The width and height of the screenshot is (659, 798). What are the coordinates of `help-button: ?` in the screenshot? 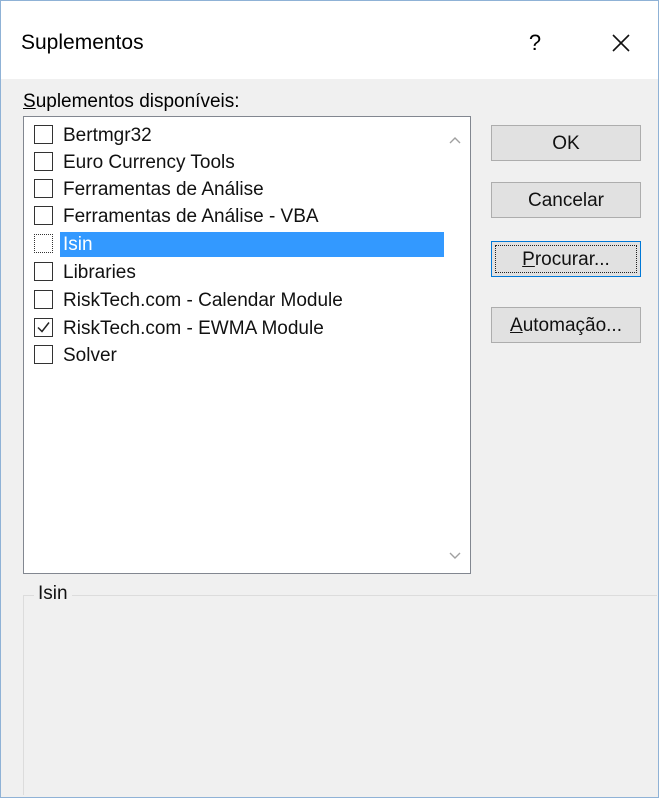 It's located at (535, 43).